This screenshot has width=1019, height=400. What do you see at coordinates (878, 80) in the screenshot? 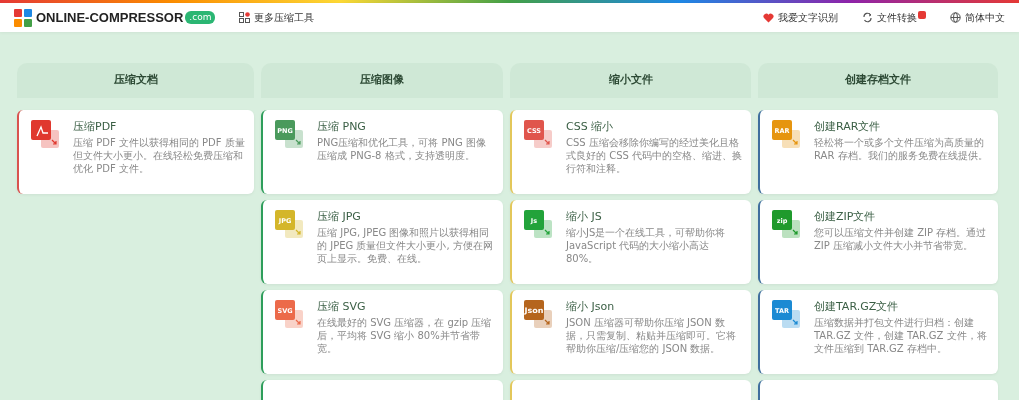
I see `category-header: 创建存档文件` at bounding box center [878, 80].